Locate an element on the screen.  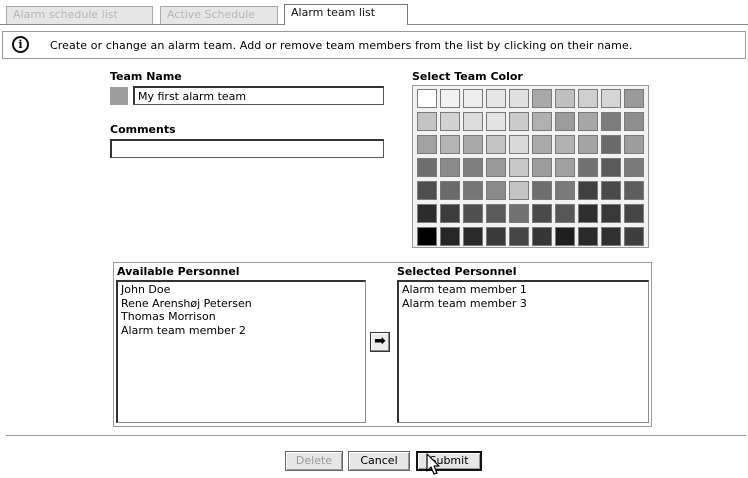
form-divider is located at coordinates (376, 435).